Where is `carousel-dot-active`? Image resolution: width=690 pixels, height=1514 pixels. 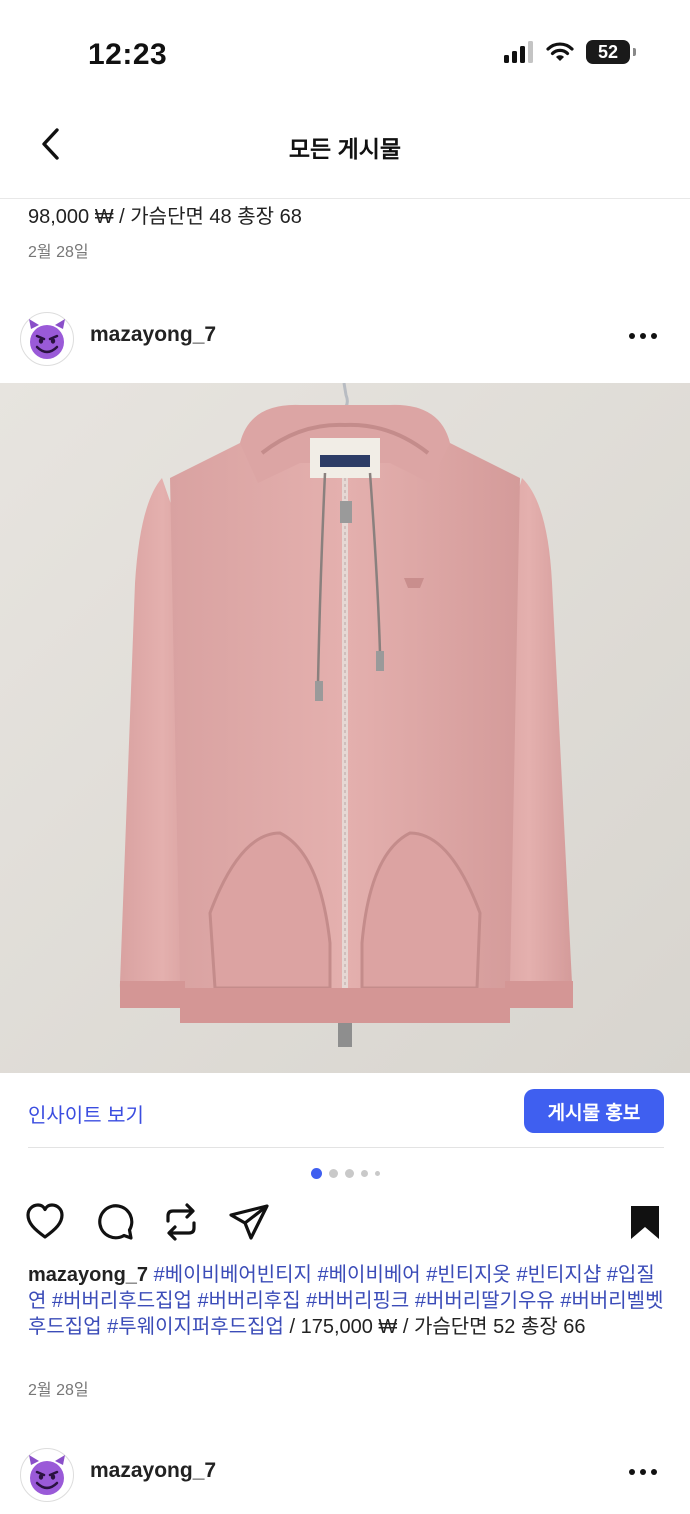
carousel-dot-active is located at coordinates (316, 1173).